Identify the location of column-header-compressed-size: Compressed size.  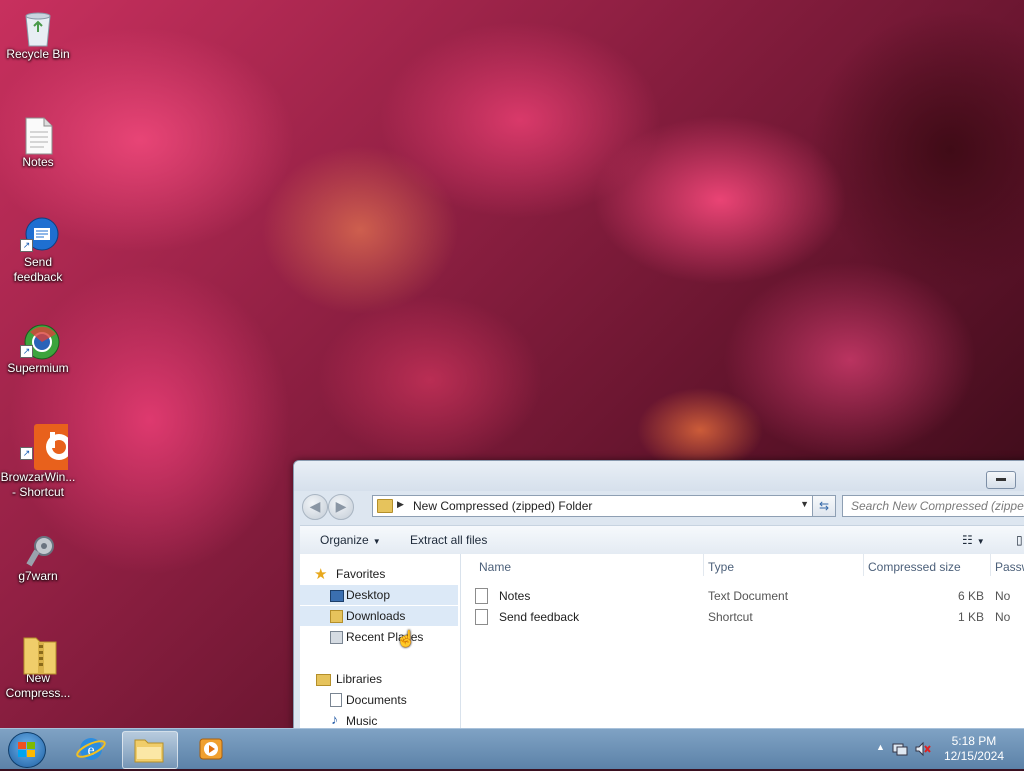
(914, 567).